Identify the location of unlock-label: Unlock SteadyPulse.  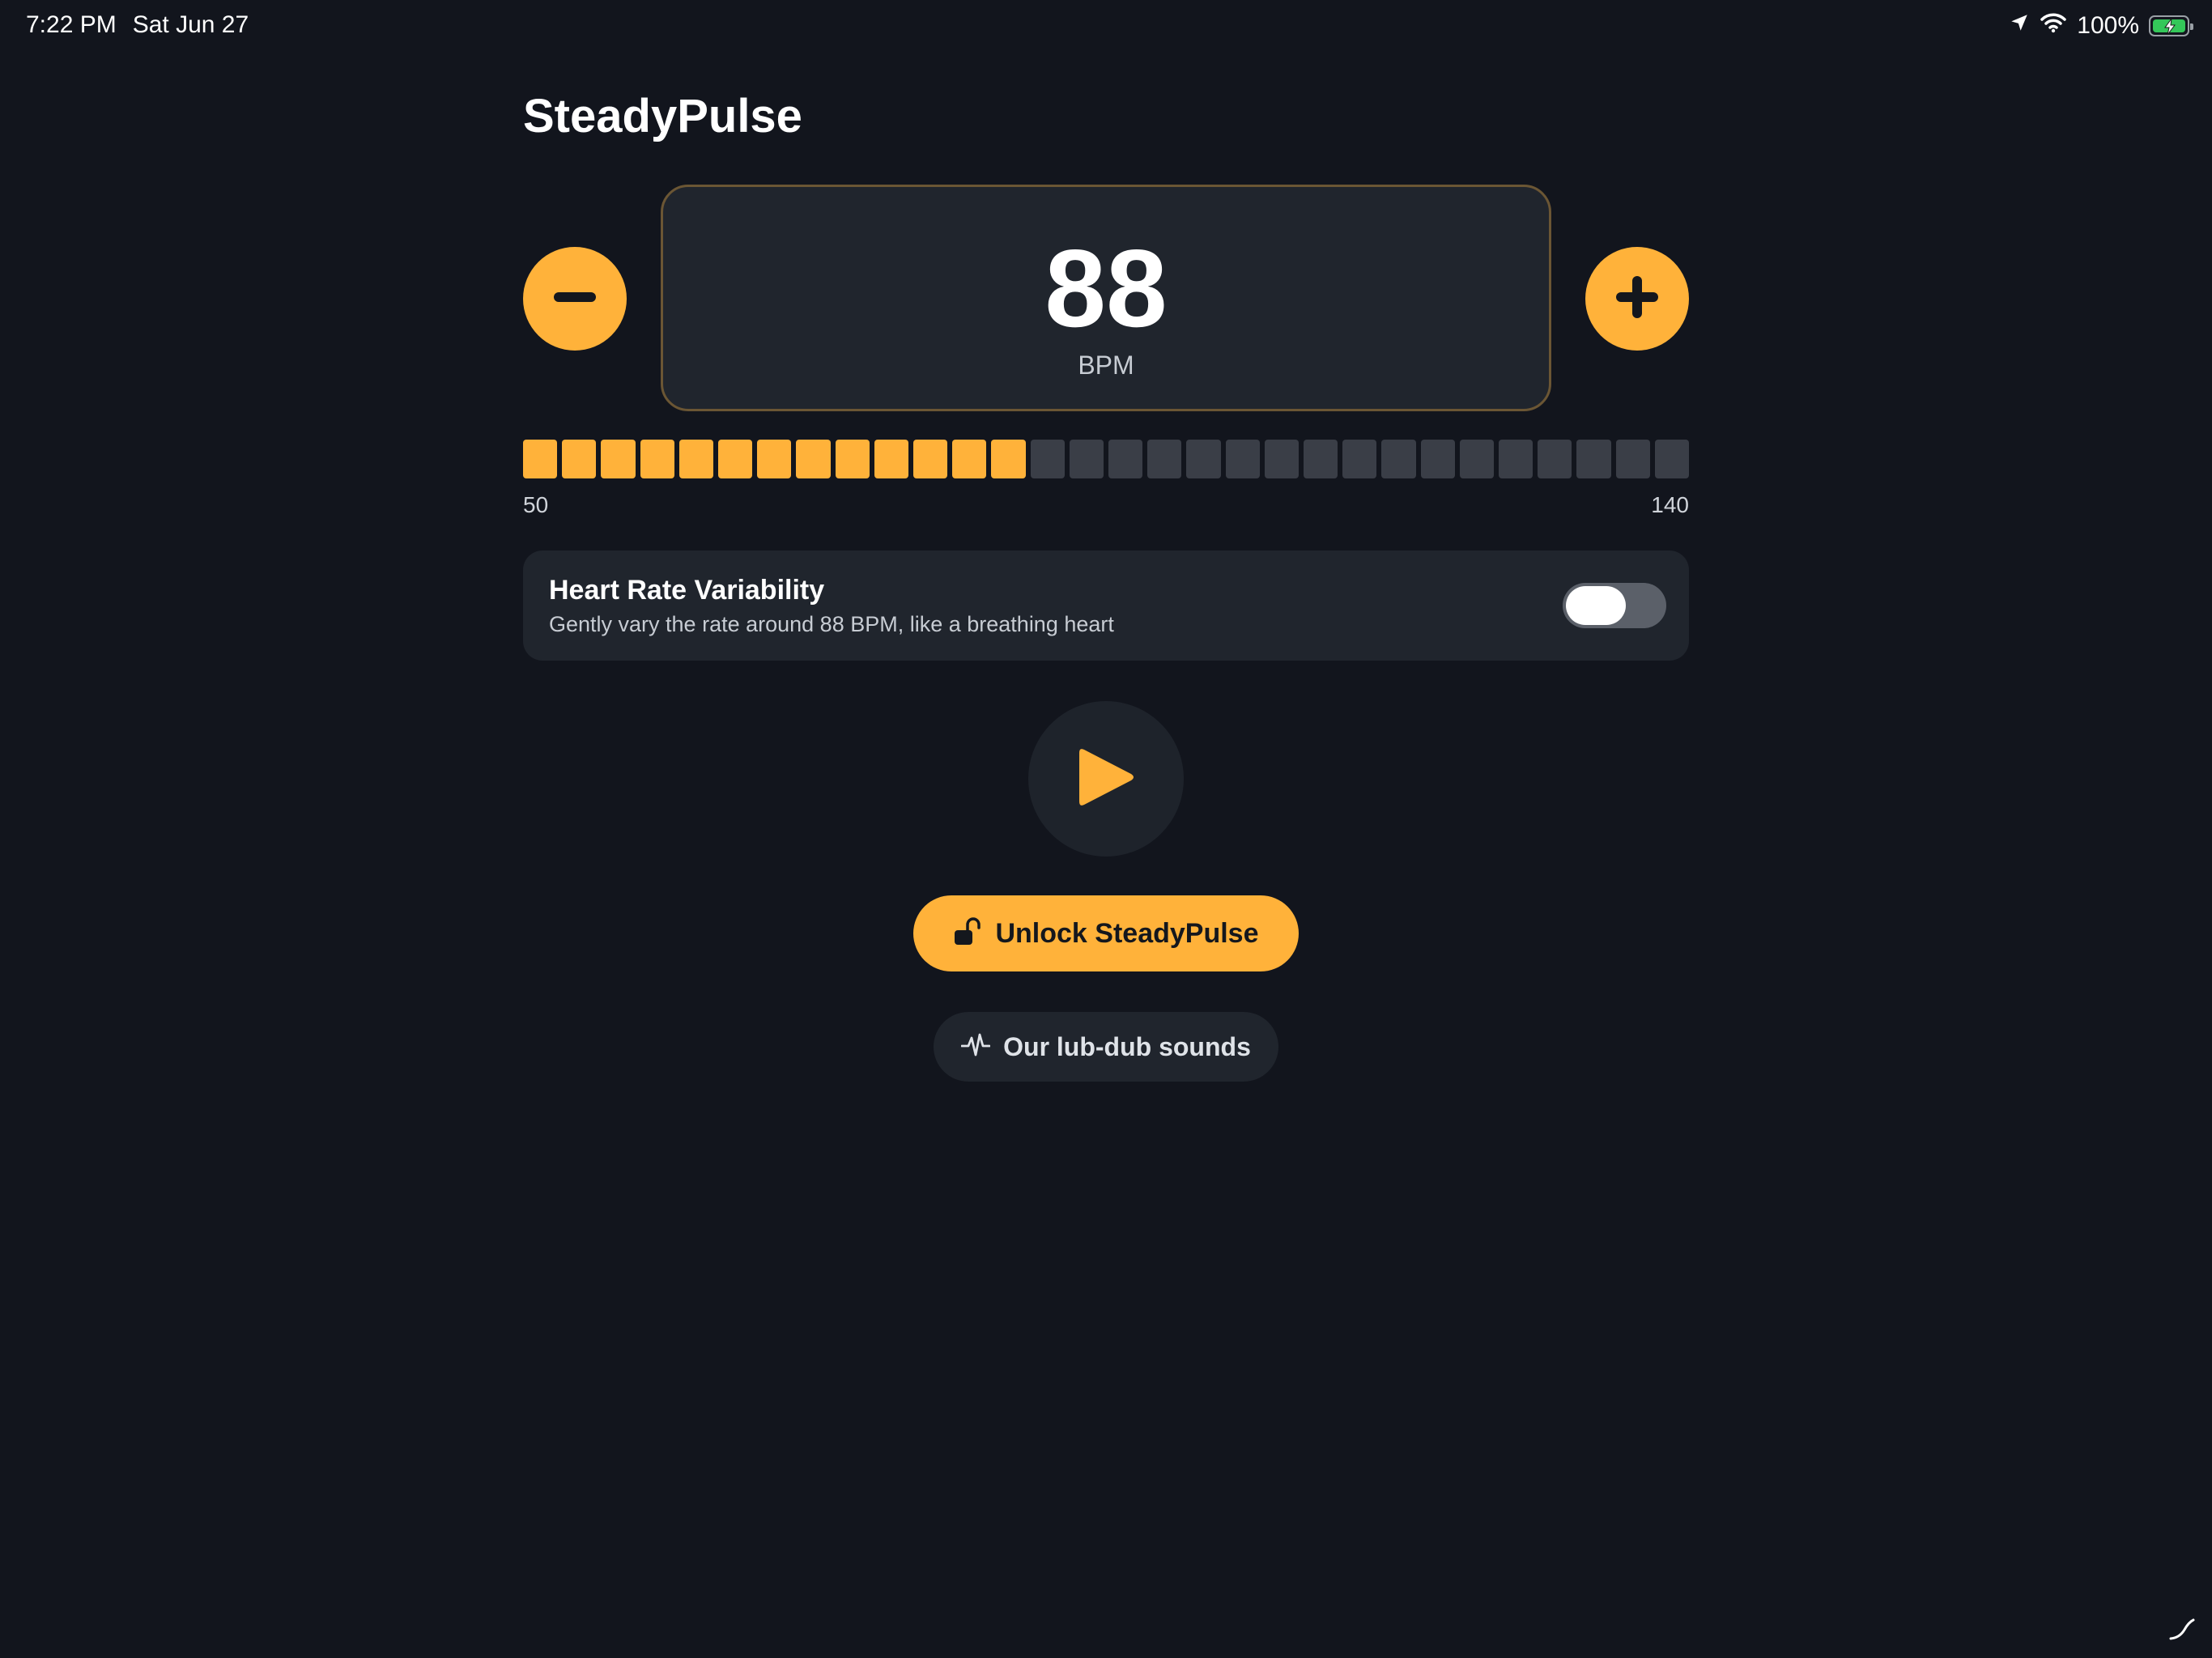
(1127, 933).